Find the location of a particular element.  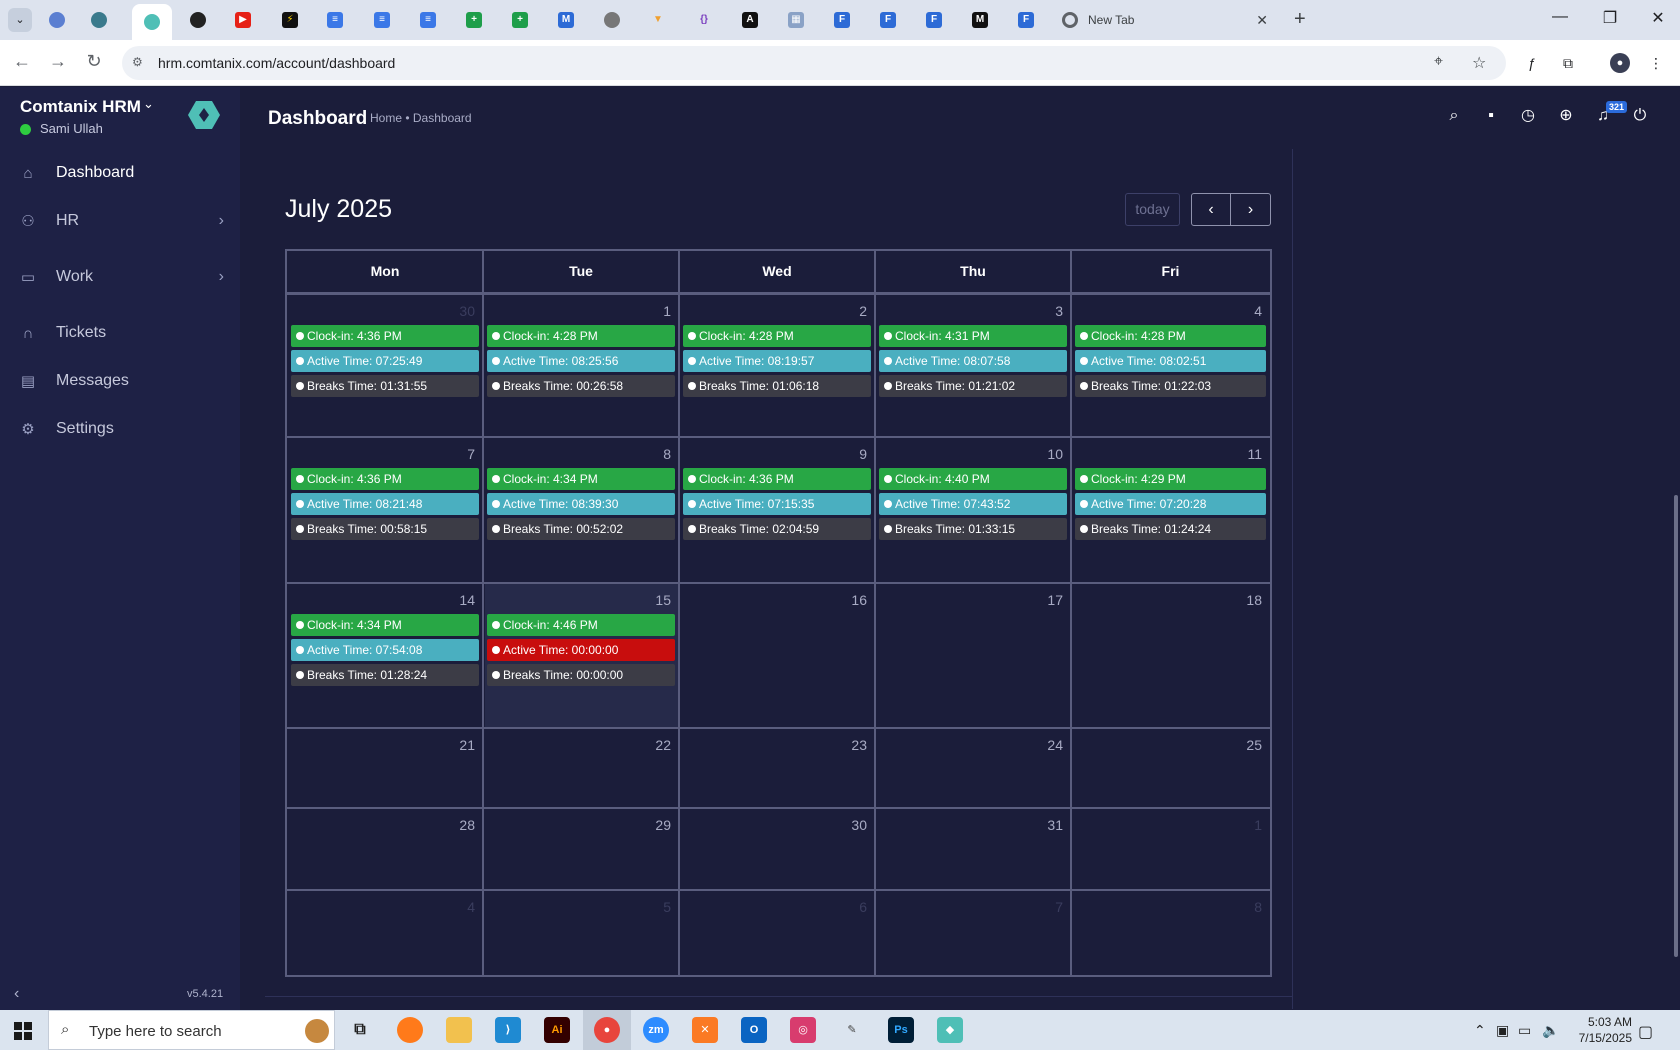

volume-icon: 🔈 is located at coordinates (1550, 1030).